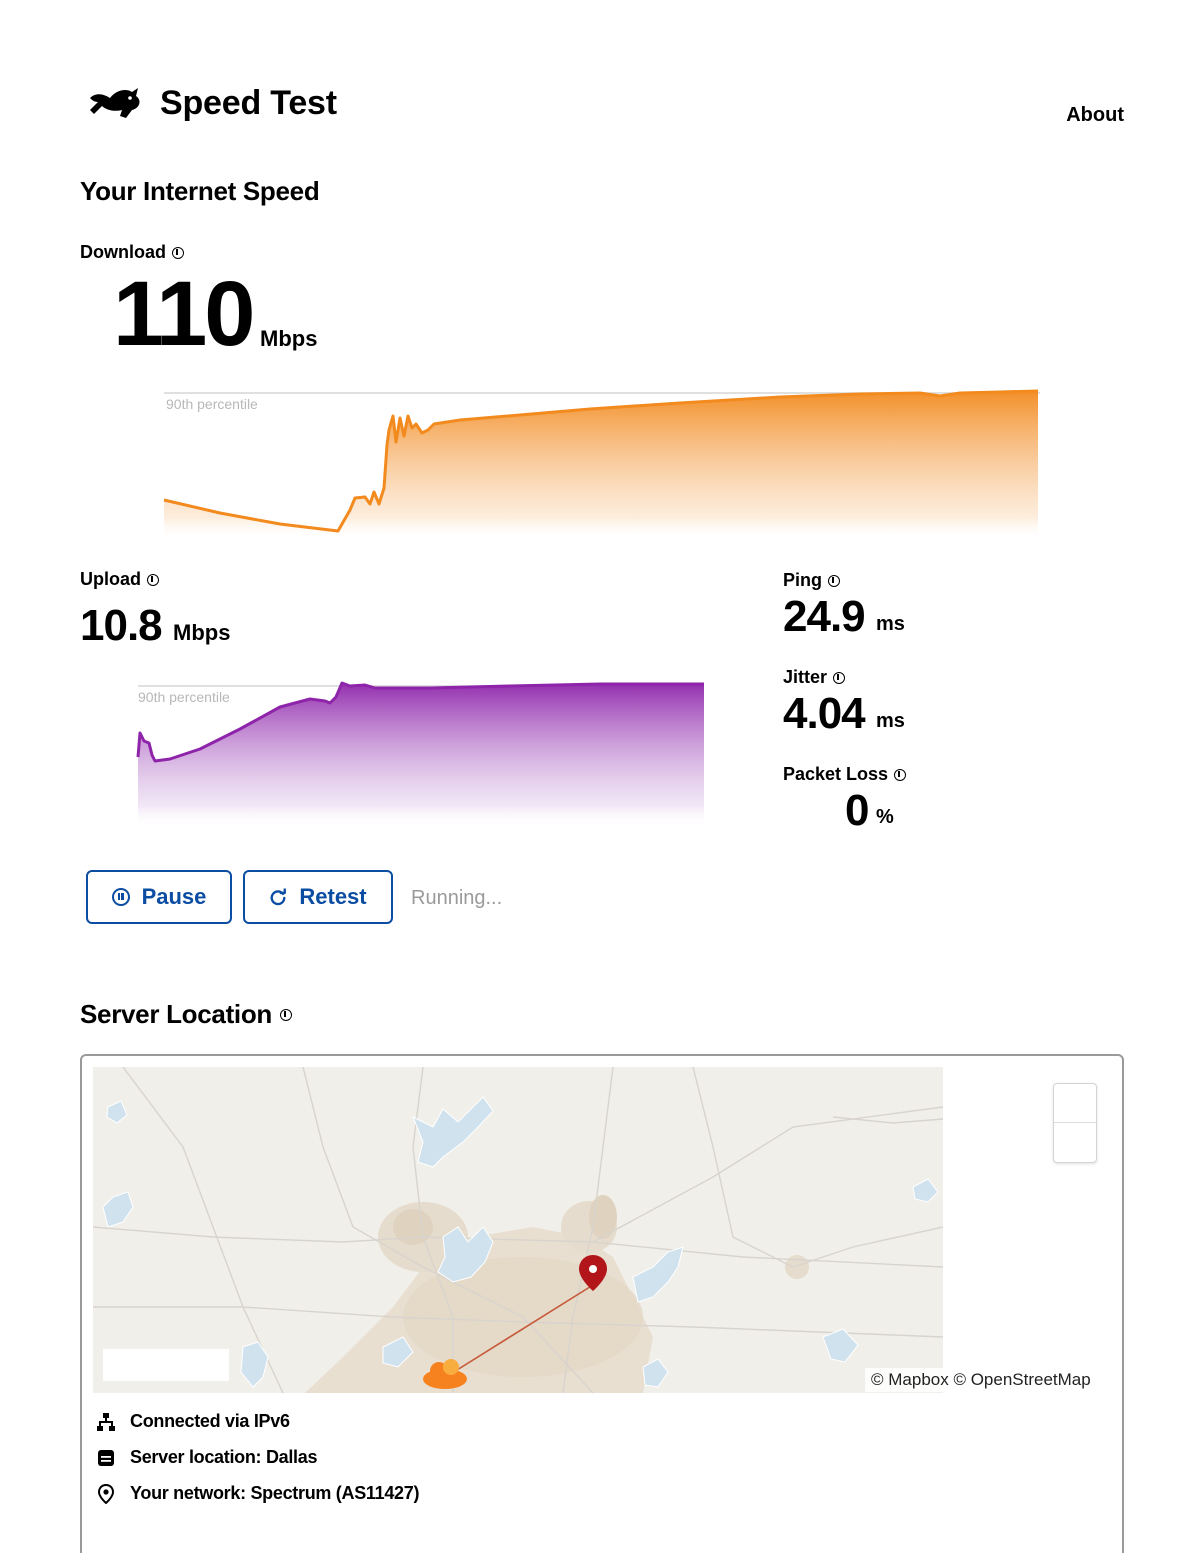 The image size is (1200, 1553). I want to click on upload-info-icon, so click(153, 579).